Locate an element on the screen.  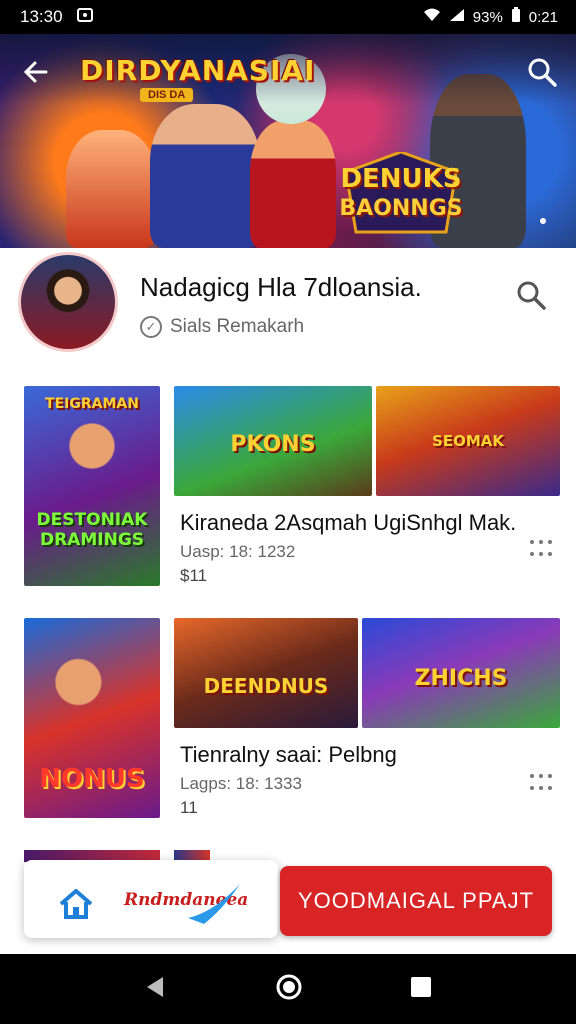
game-thumbnail-a-label: DEENDNUS is located at coordinates (266, 686).